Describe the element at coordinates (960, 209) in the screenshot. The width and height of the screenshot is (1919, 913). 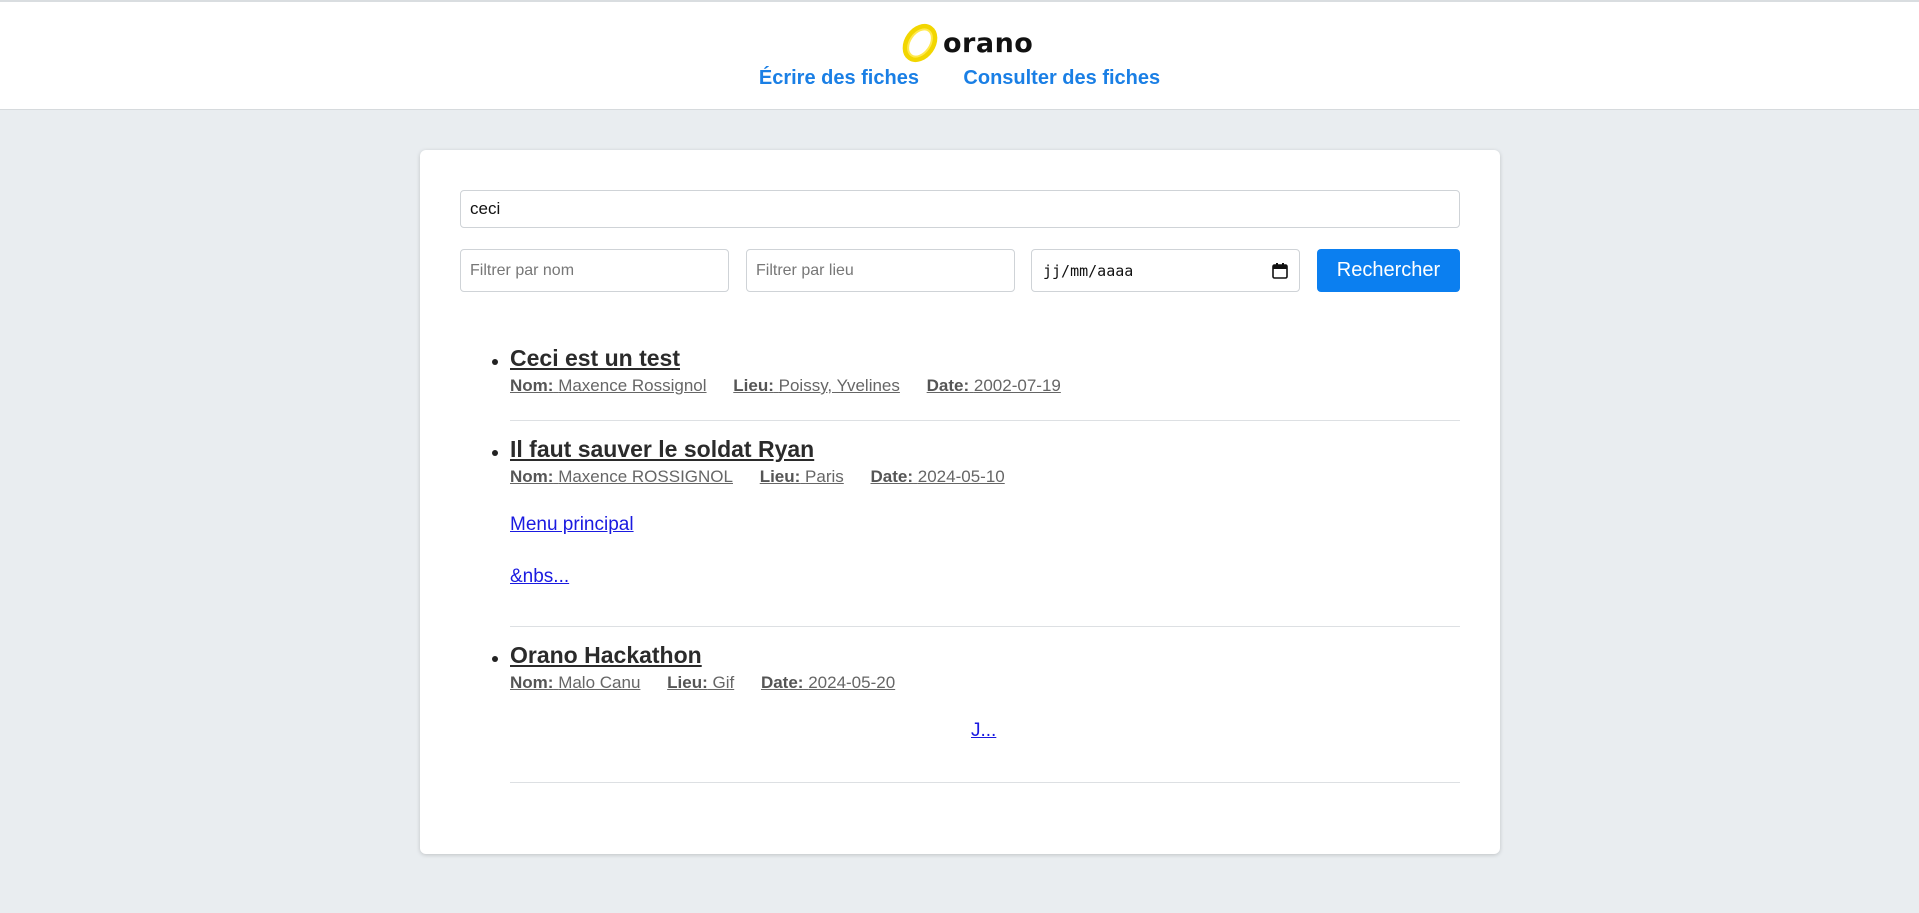
I see `search-input` at that location.